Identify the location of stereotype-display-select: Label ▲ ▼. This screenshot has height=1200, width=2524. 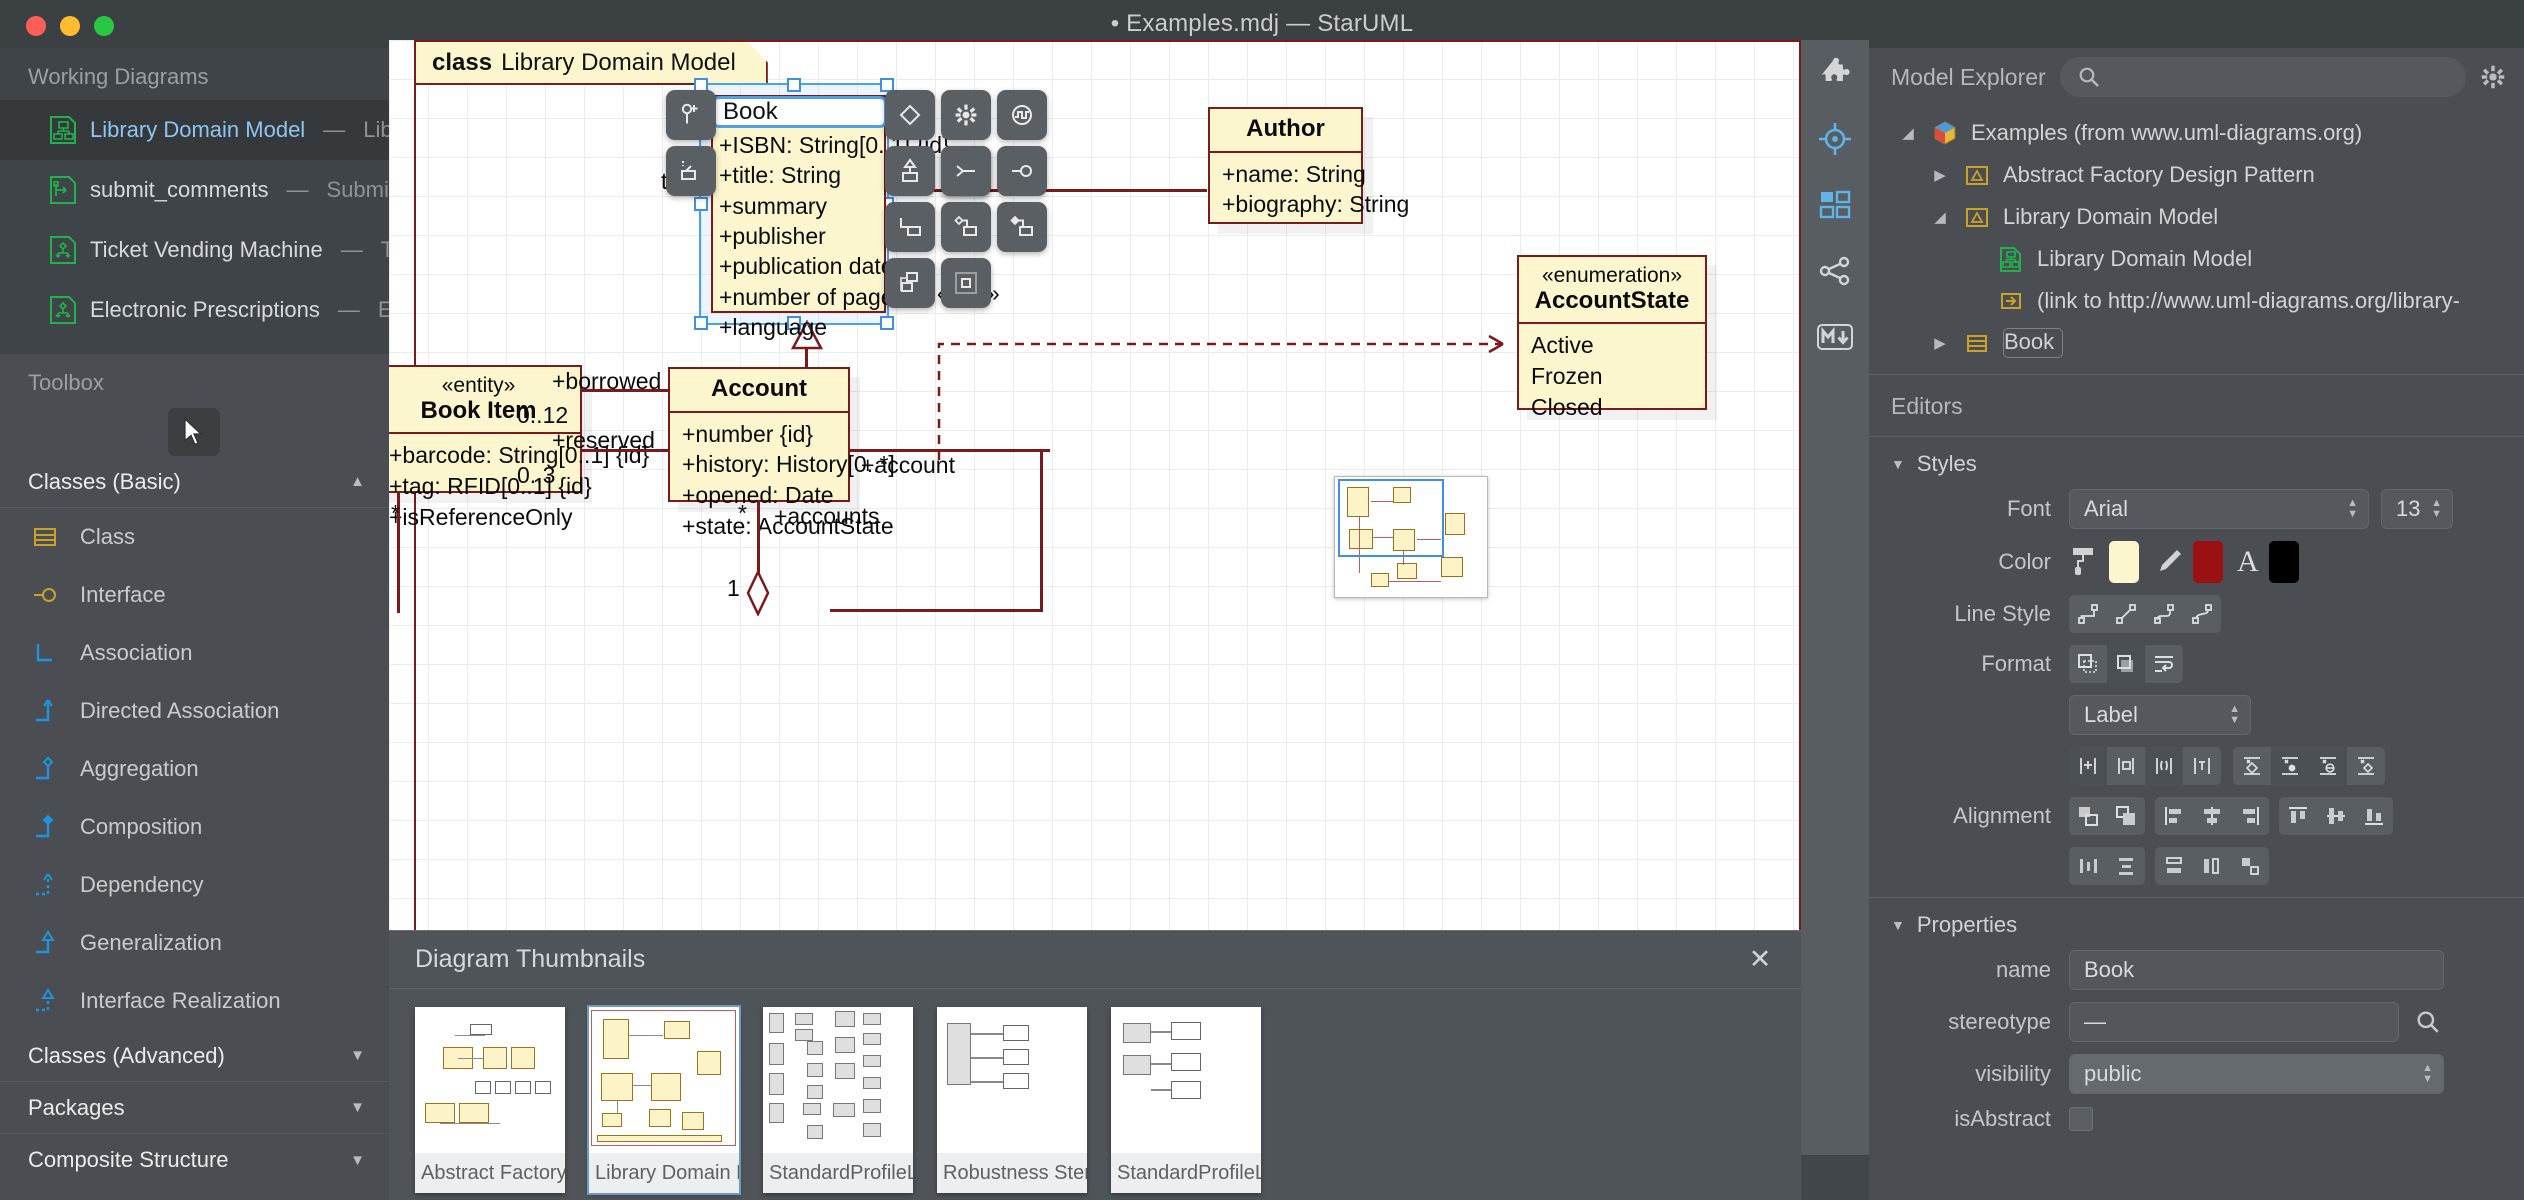
(2160, 715).